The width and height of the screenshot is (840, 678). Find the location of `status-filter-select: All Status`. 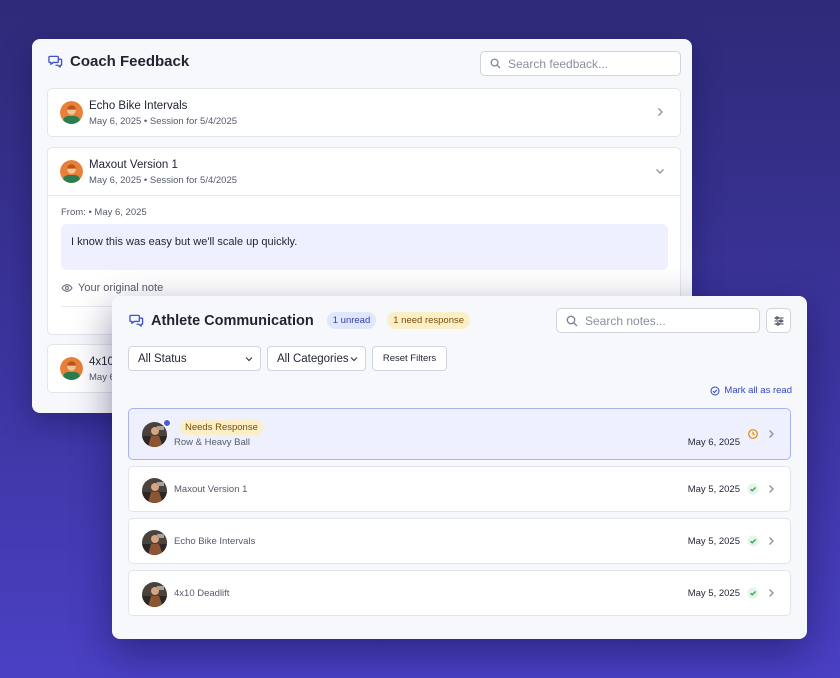

status-filter-select: All Status is located at coordinates (194, 358).